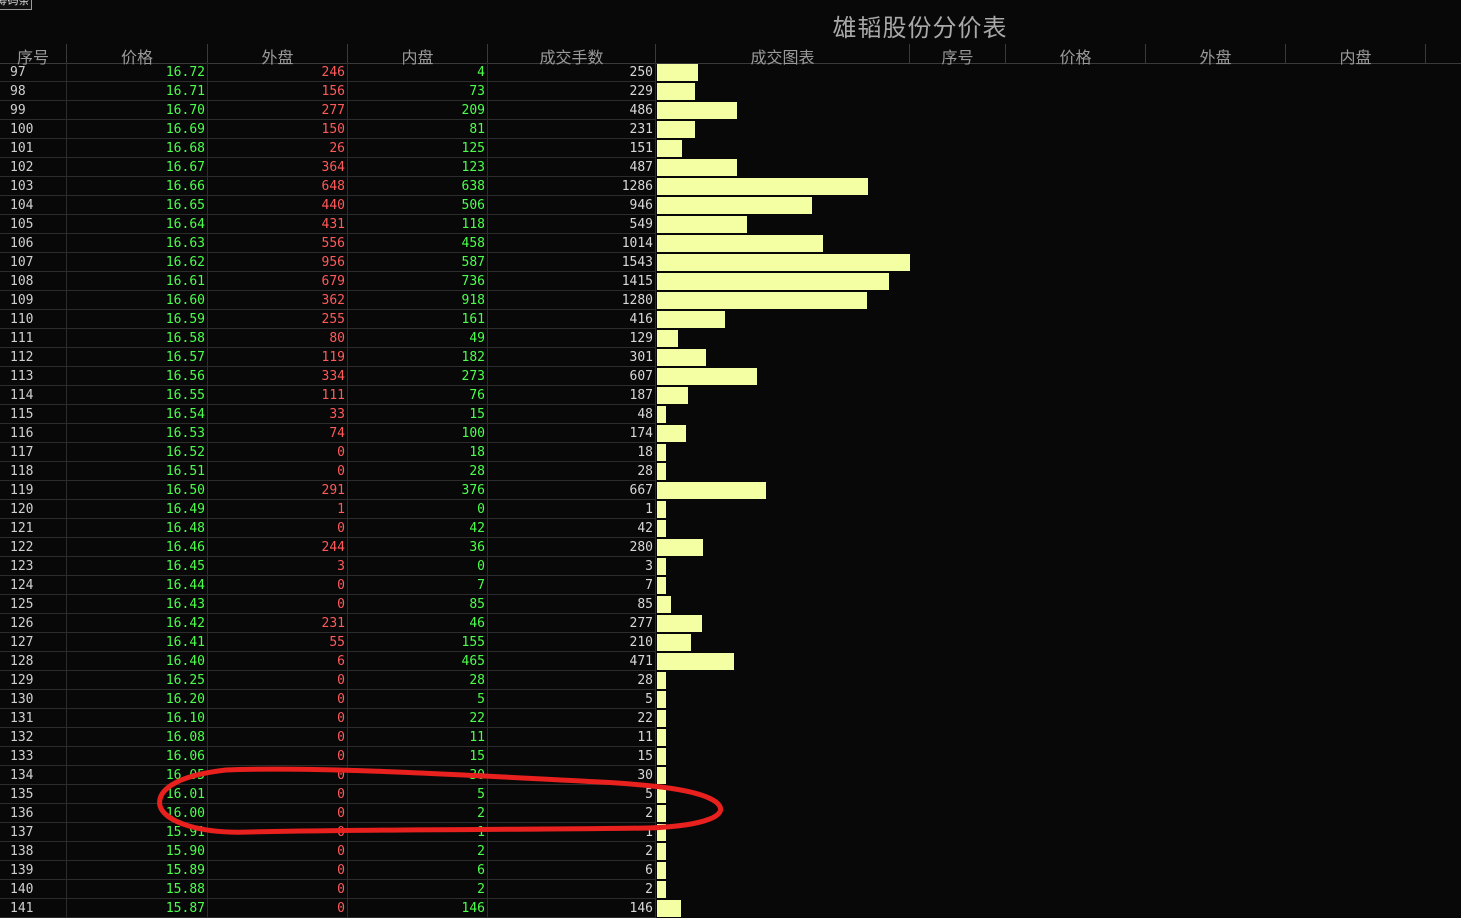 Image resolution: width=1461 pixels, height=918 pixels. Describe the element at coordinates (278, 566) in the screenshot. I see `row-outer: 3` at that location.